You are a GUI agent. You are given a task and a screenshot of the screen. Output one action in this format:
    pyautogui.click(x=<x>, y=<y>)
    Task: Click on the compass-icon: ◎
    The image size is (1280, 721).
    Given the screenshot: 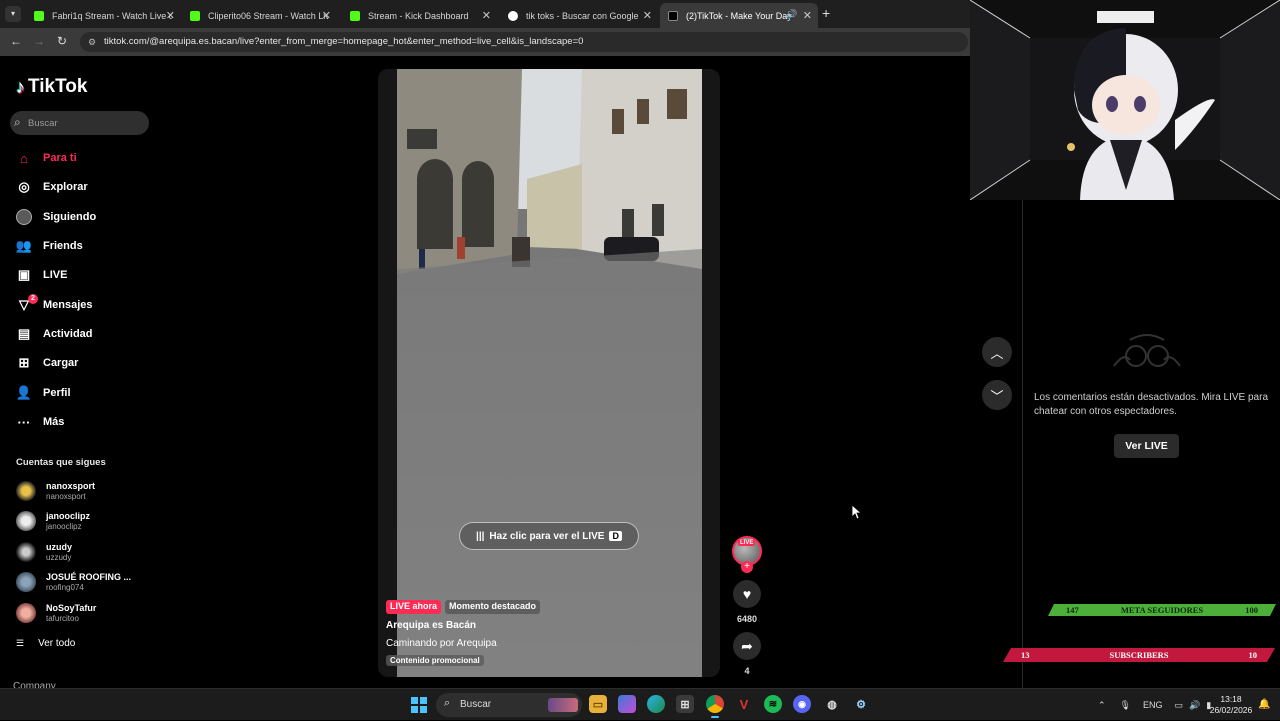 What is the action you would take?
    pyautogui.click(x=24, y=186)
    